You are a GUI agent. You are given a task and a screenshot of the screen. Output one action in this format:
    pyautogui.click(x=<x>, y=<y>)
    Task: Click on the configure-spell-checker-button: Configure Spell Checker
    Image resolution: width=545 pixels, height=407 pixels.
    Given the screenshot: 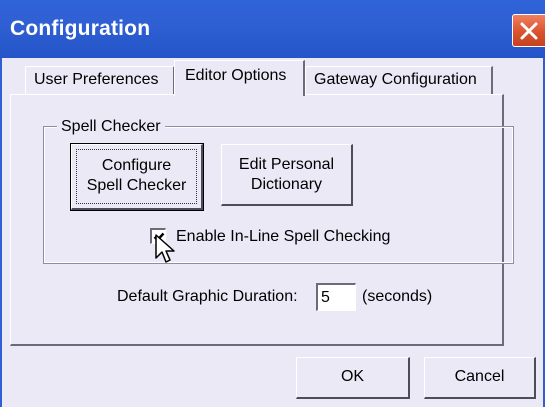 What is the action you would take?
    pyautogui.click(x=137, y=177)
    